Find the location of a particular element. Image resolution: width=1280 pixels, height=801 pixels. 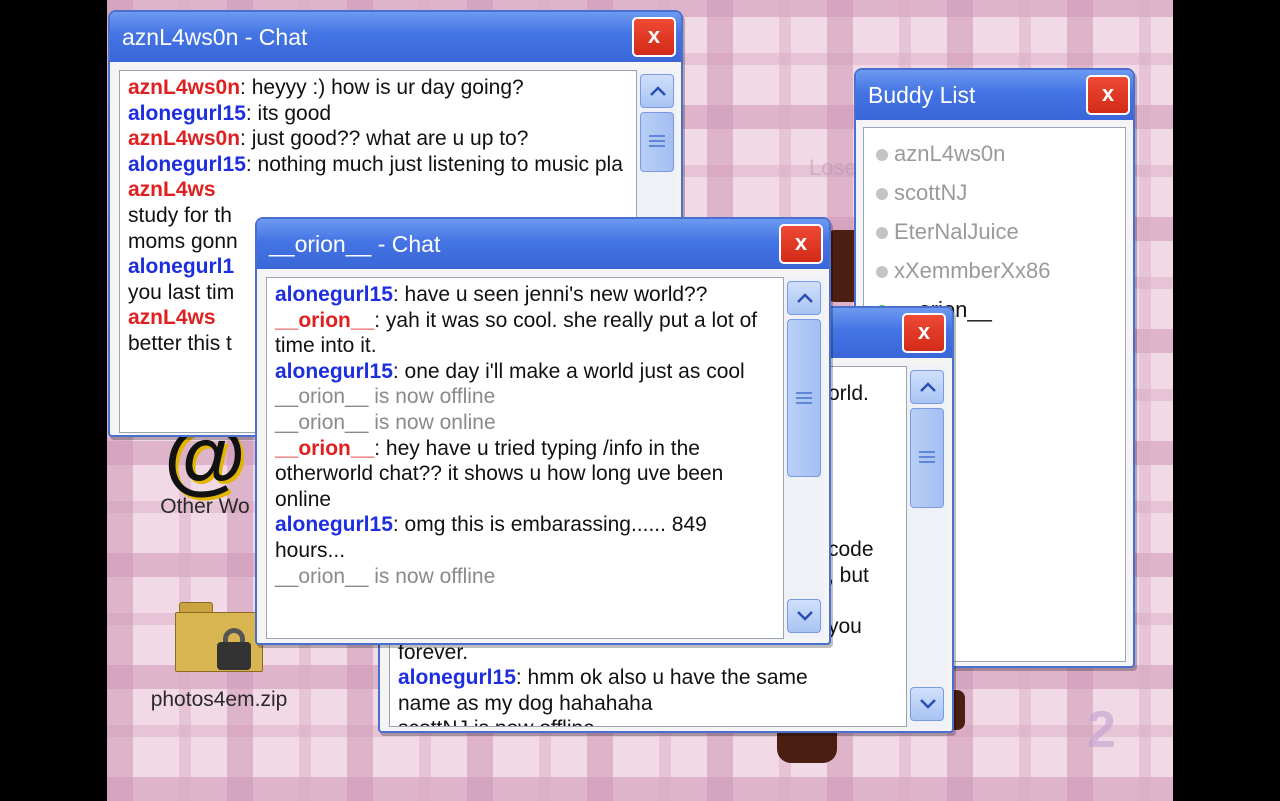

window-titlebar: aznL4ws0n - Chat x is located at coordinates (395, 37).